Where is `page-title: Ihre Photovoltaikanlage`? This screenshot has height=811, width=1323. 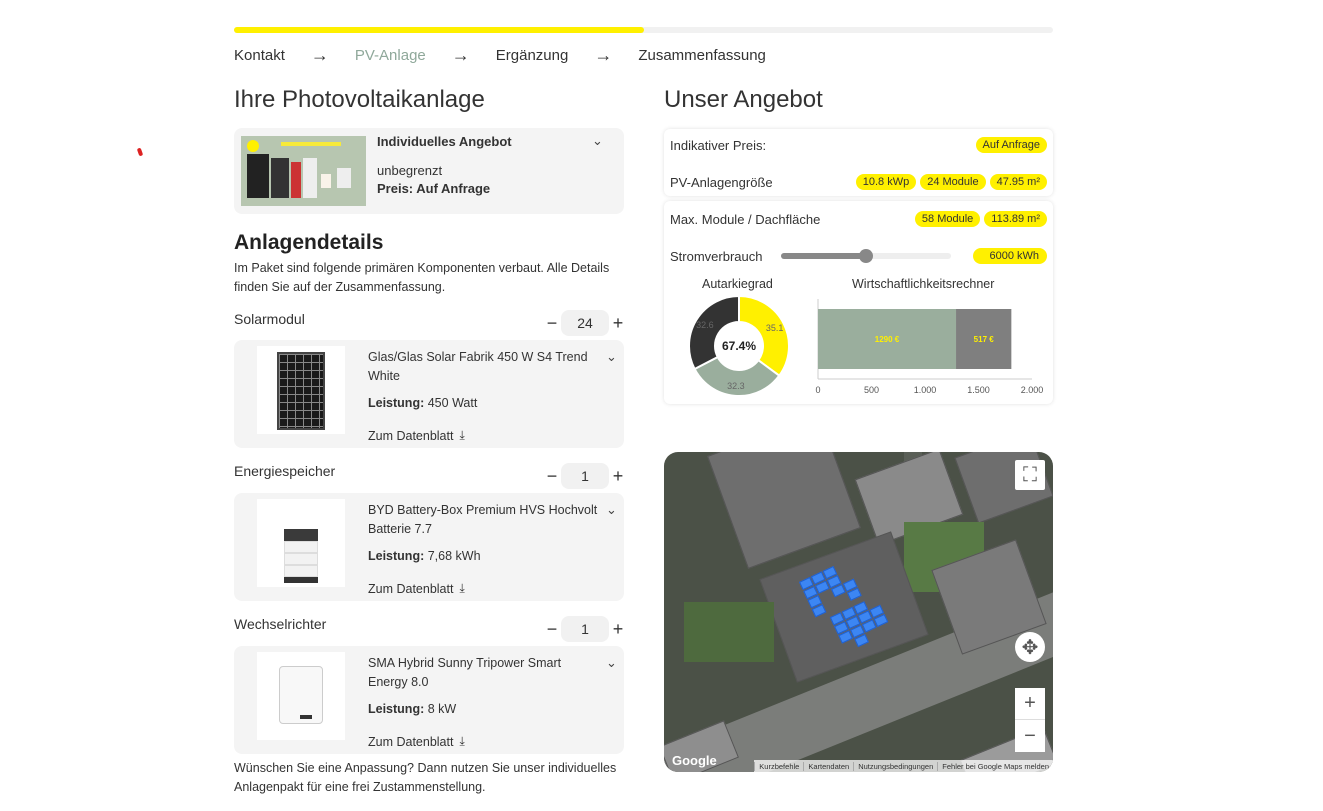 page-title: Ihre Photovoltaikanlage is located at coordinates (359, 99).